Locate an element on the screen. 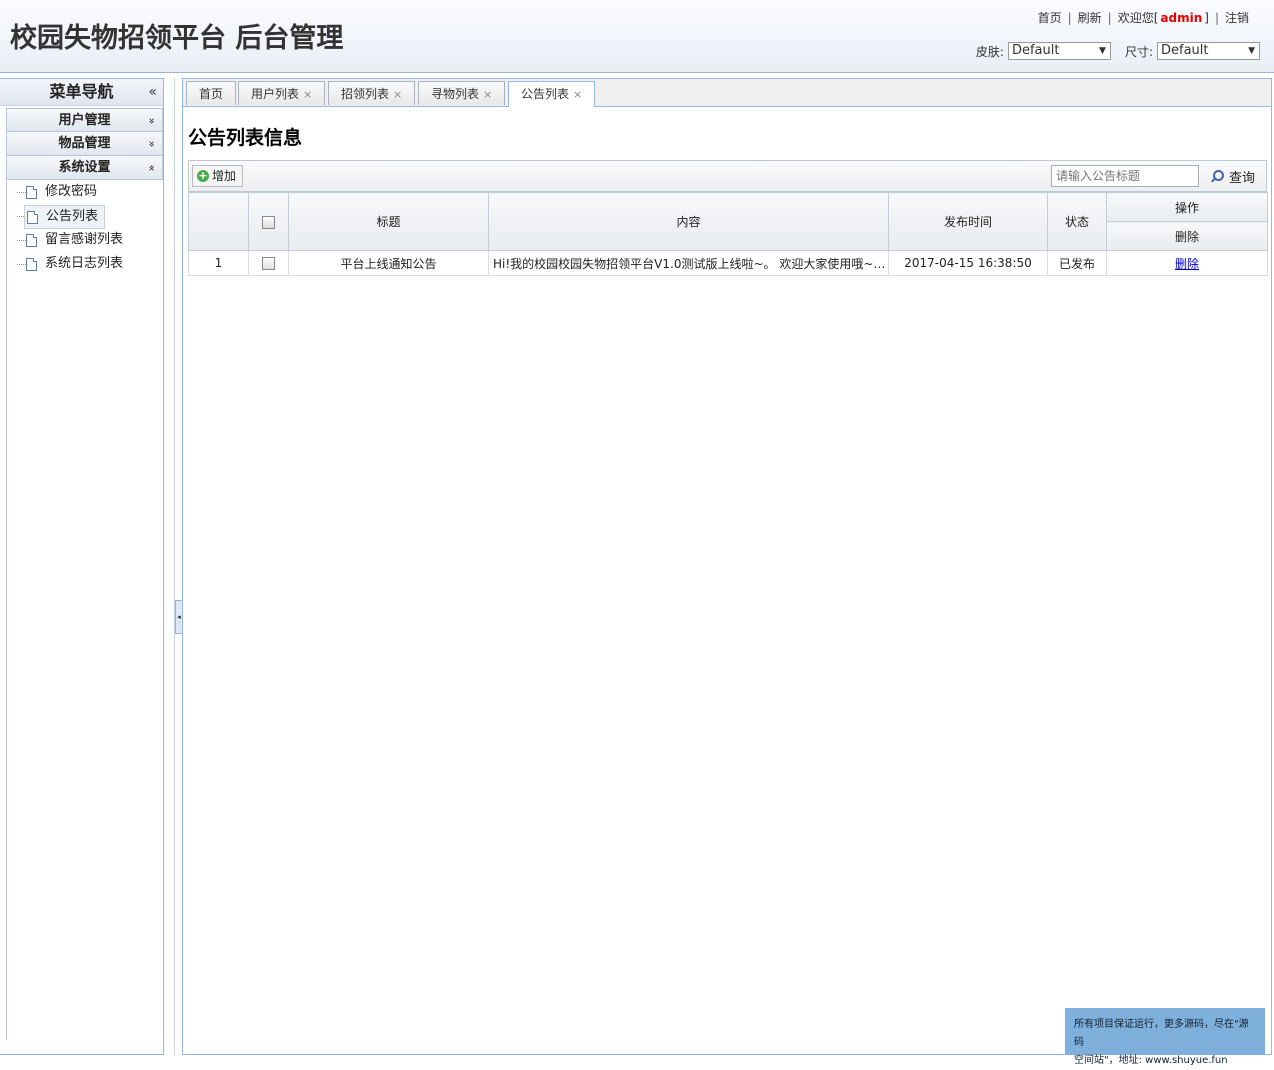 This screenshot has height=1070, width=1274. page-title: 公告列表信息 is located at coordinates (245, 138).